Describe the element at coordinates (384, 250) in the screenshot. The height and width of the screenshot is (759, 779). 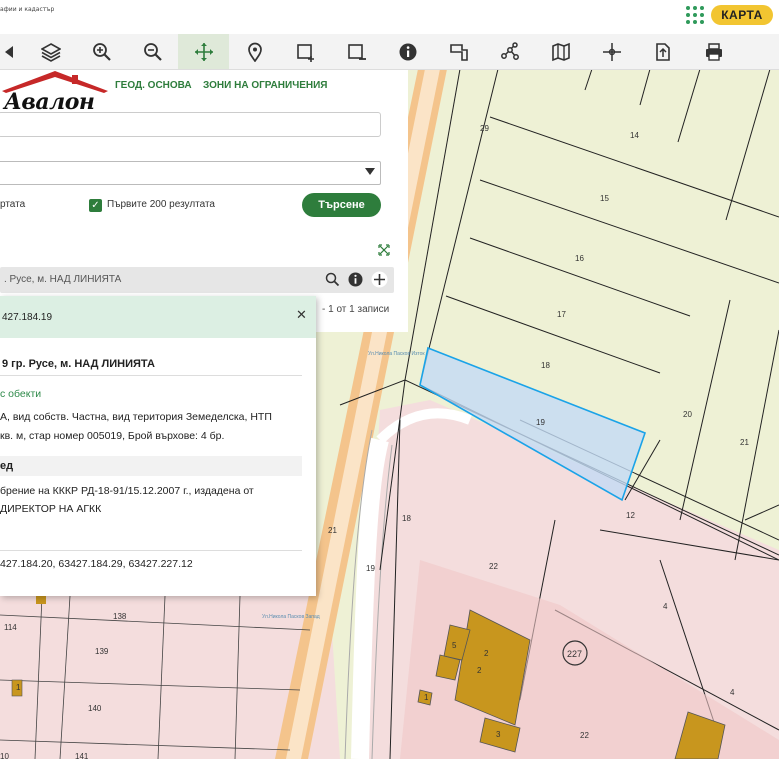
I see `expand-icon` at that location.